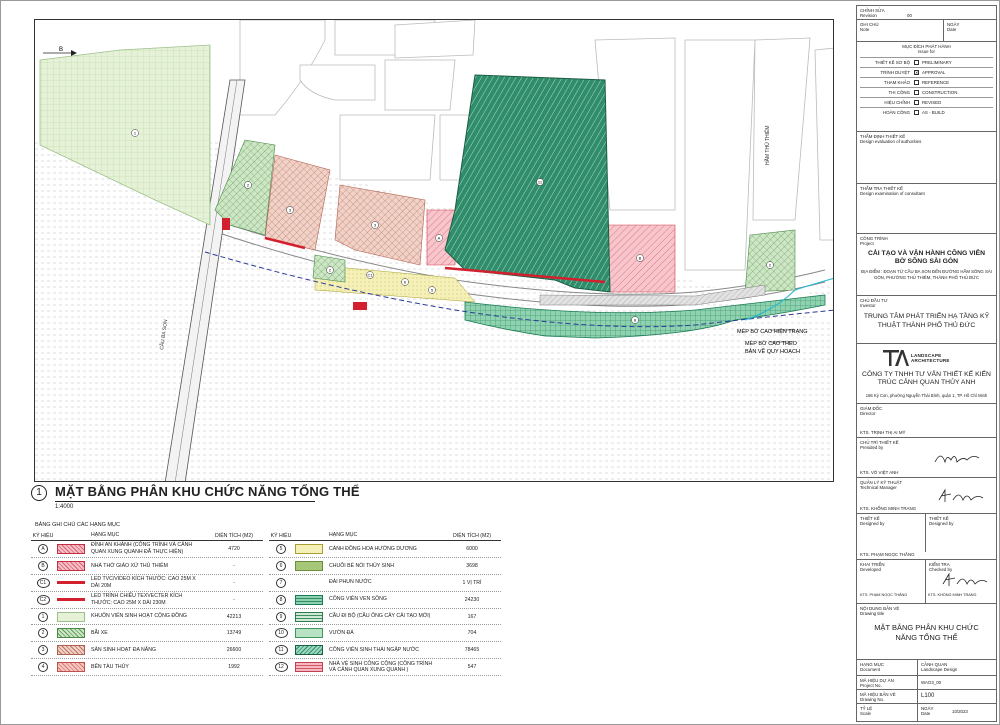  What do you see at coordinates (385, 583) in the screenshot?
I see `legend-row: 7 ĐÀI PHUN NƯỚC 1 VỊ TRÍ` at bounding box center [385, 583].